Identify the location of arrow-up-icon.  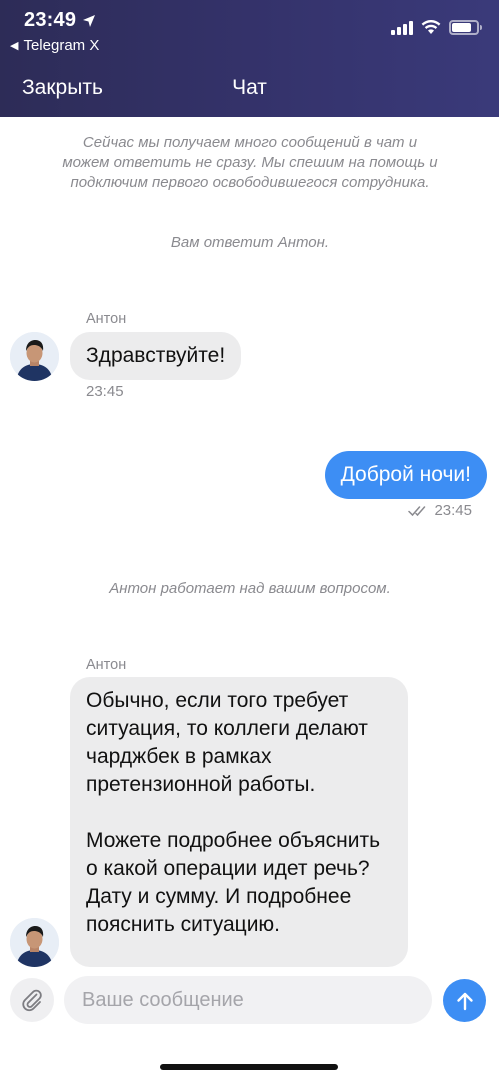
(464, 1001).